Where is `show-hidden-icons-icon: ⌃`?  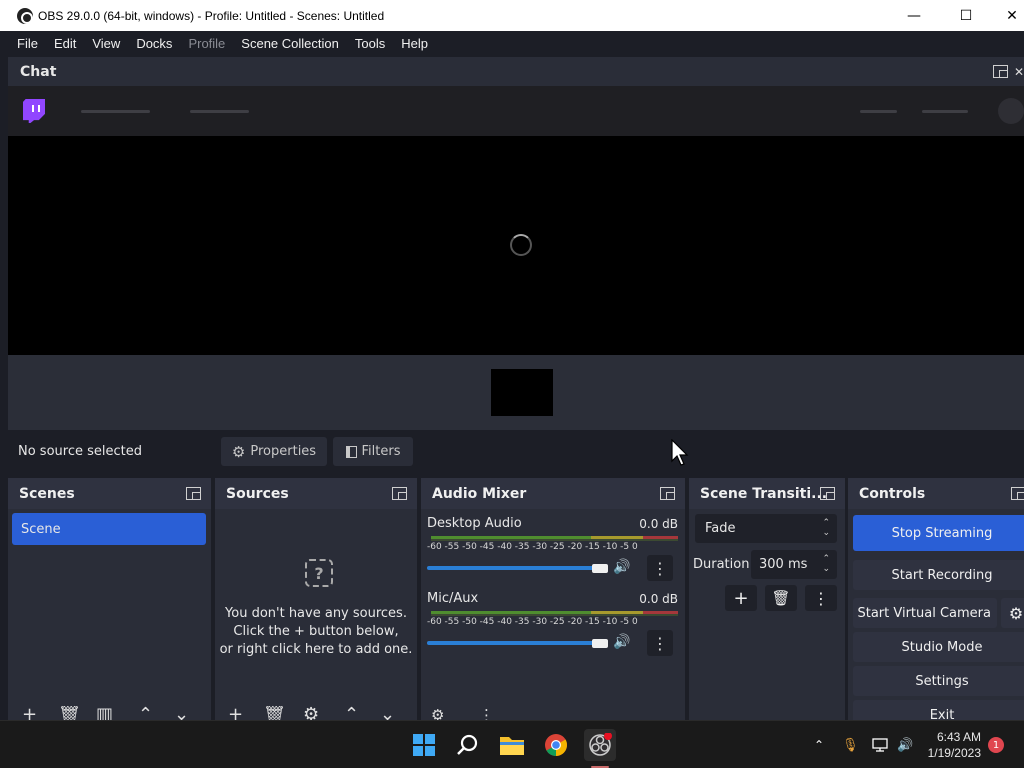 show-hidden-icons-icon: ⌃ is located at coordinates (819, 744).